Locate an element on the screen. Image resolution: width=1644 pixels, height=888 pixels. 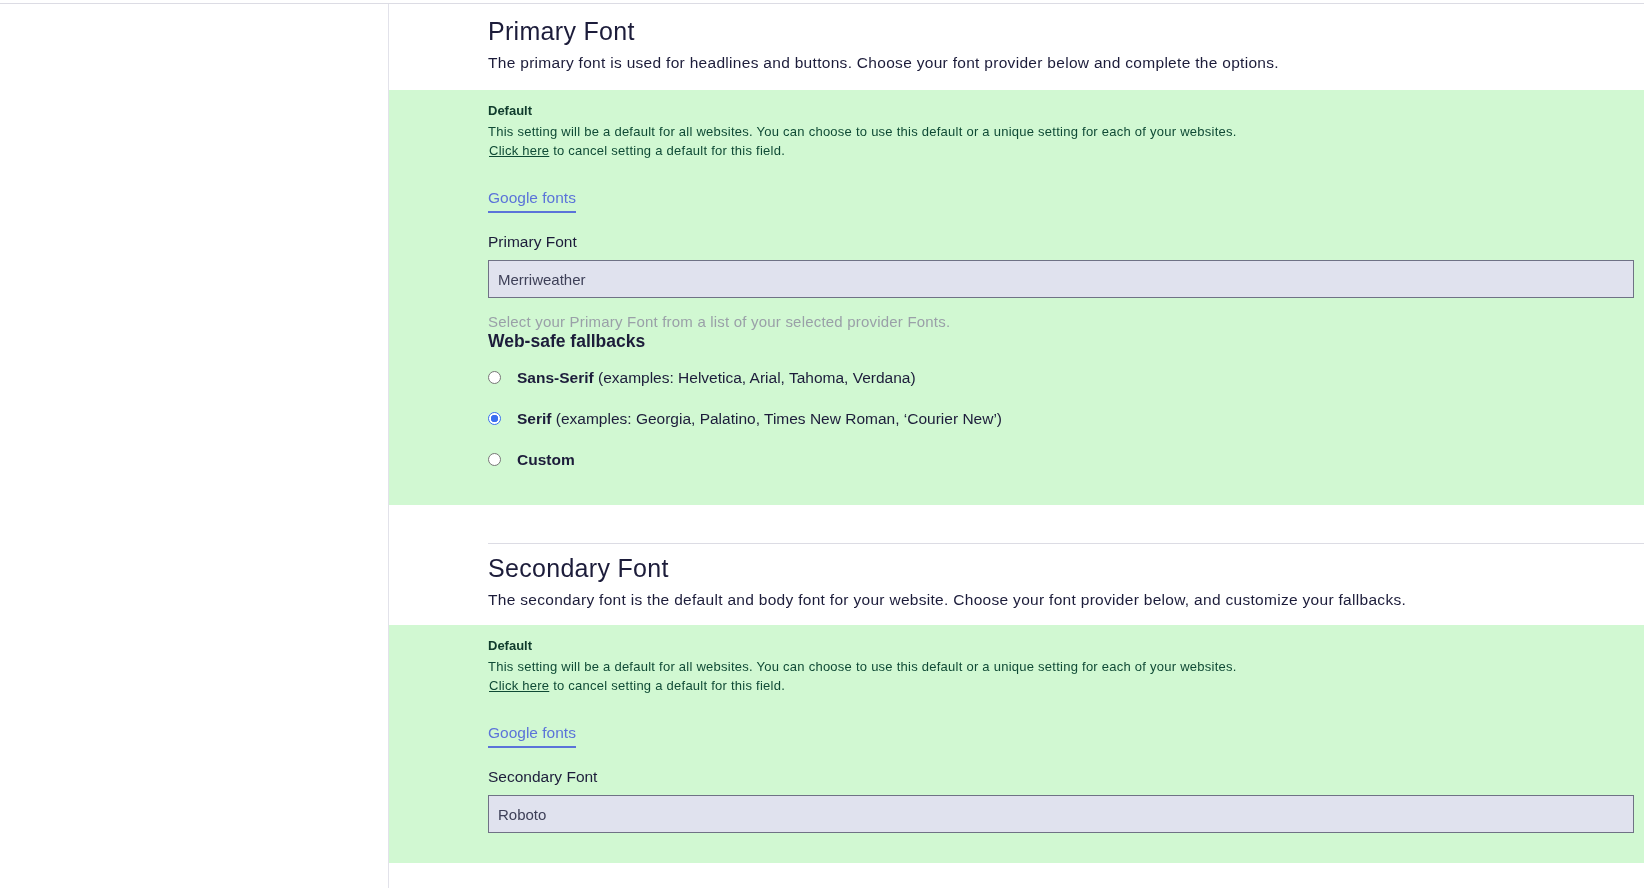
section-title: Primary Font is located at coordinates (562, 31).